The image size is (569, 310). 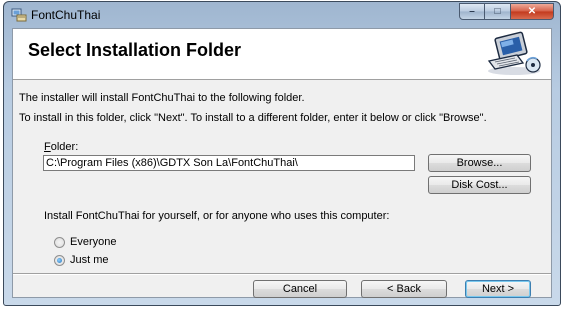 I want to click on next-button-label: Next >, so click(x=498, y=289).